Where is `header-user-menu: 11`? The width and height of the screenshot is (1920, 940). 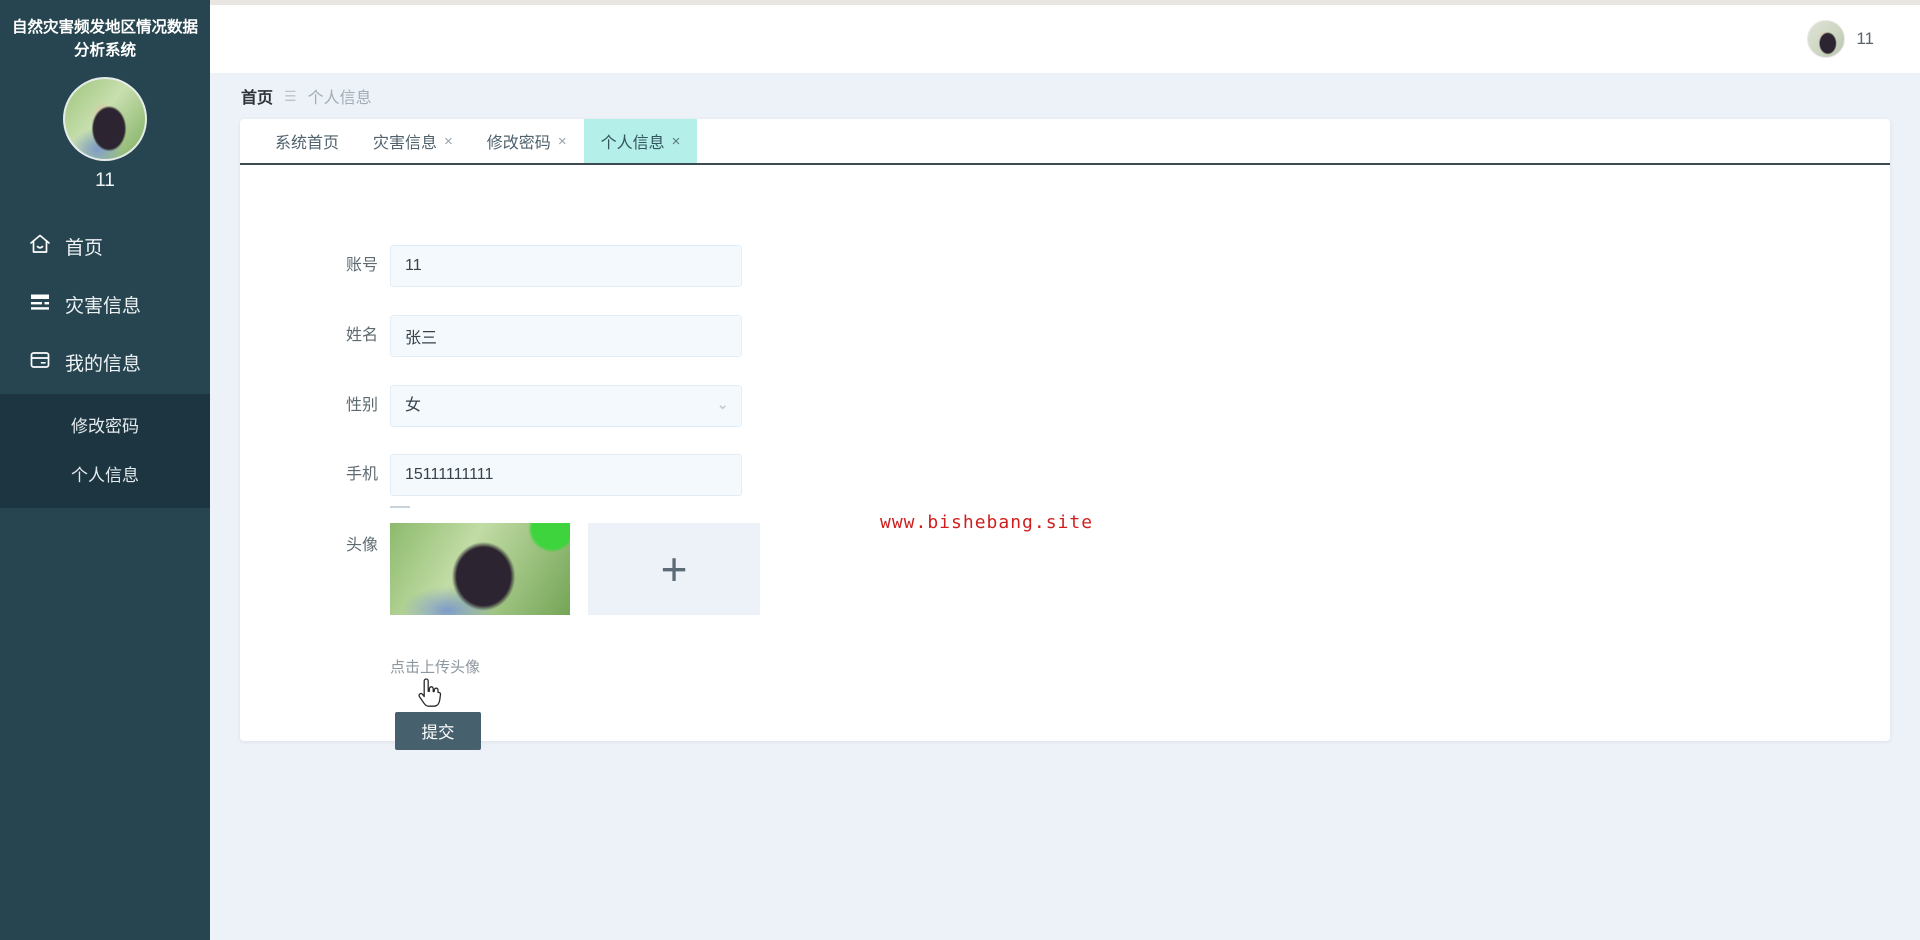 header-user-menu: 11 is located at coordinates (1840, 39).